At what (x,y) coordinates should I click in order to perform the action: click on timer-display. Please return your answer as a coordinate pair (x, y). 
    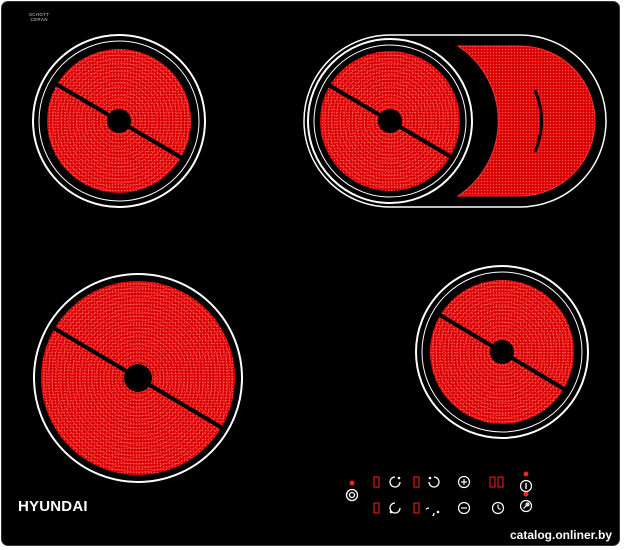
    Looking at the image, I should click on (496, 482).